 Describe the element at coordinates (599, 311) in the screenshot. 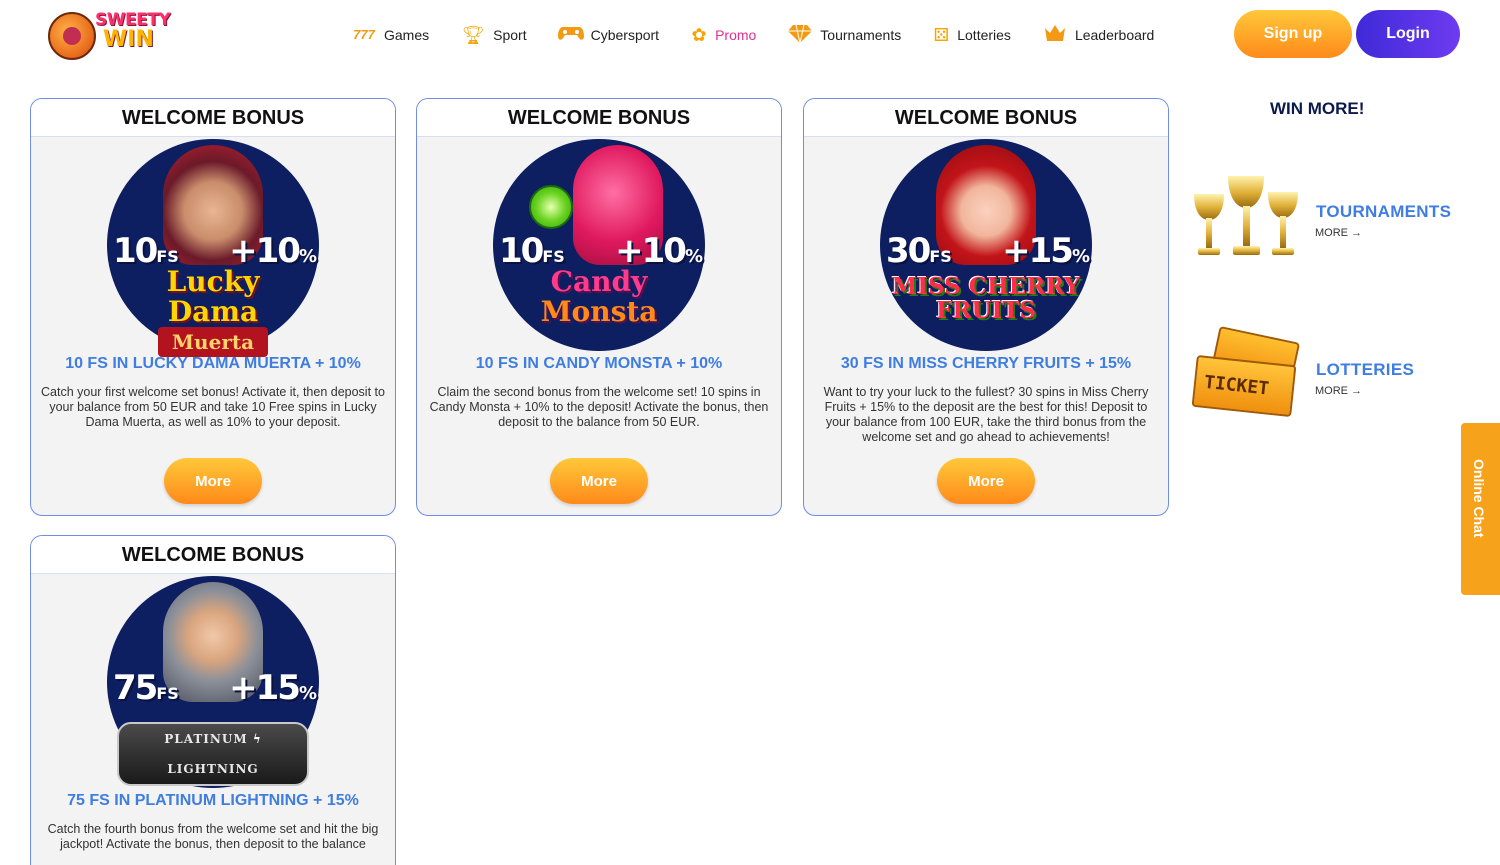

I see `game-logo-line2: Monsta` at that location.